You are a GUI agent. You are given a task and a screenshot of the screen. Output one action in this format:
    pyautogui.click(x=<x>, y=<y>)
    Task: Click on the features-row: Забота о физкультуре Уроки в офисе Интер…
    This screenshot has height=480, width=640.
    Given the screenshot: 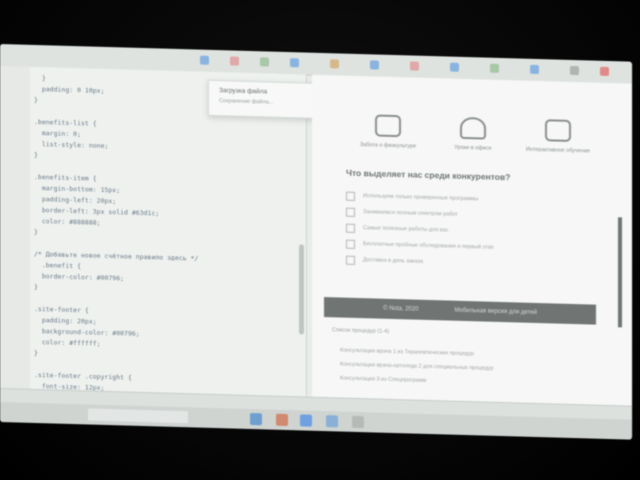 What is the action you would take?
    pyautogui.click(x=473, y=134)
    